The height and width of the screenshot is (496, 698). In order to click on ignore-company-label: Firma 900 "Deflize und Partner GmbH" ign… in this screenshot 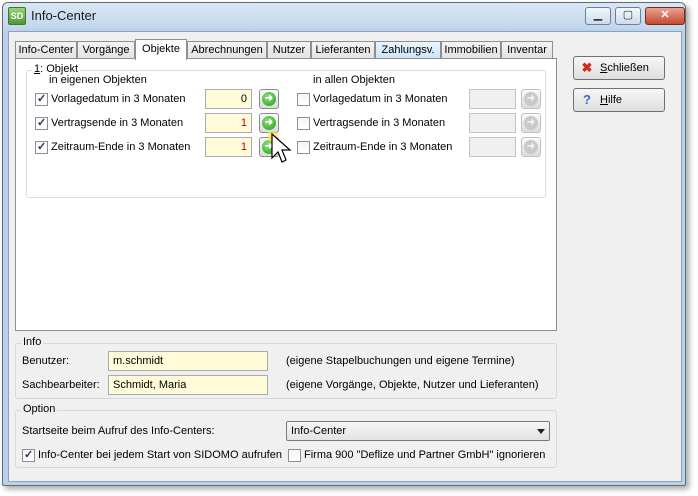, I will do `click(425, 455)`.